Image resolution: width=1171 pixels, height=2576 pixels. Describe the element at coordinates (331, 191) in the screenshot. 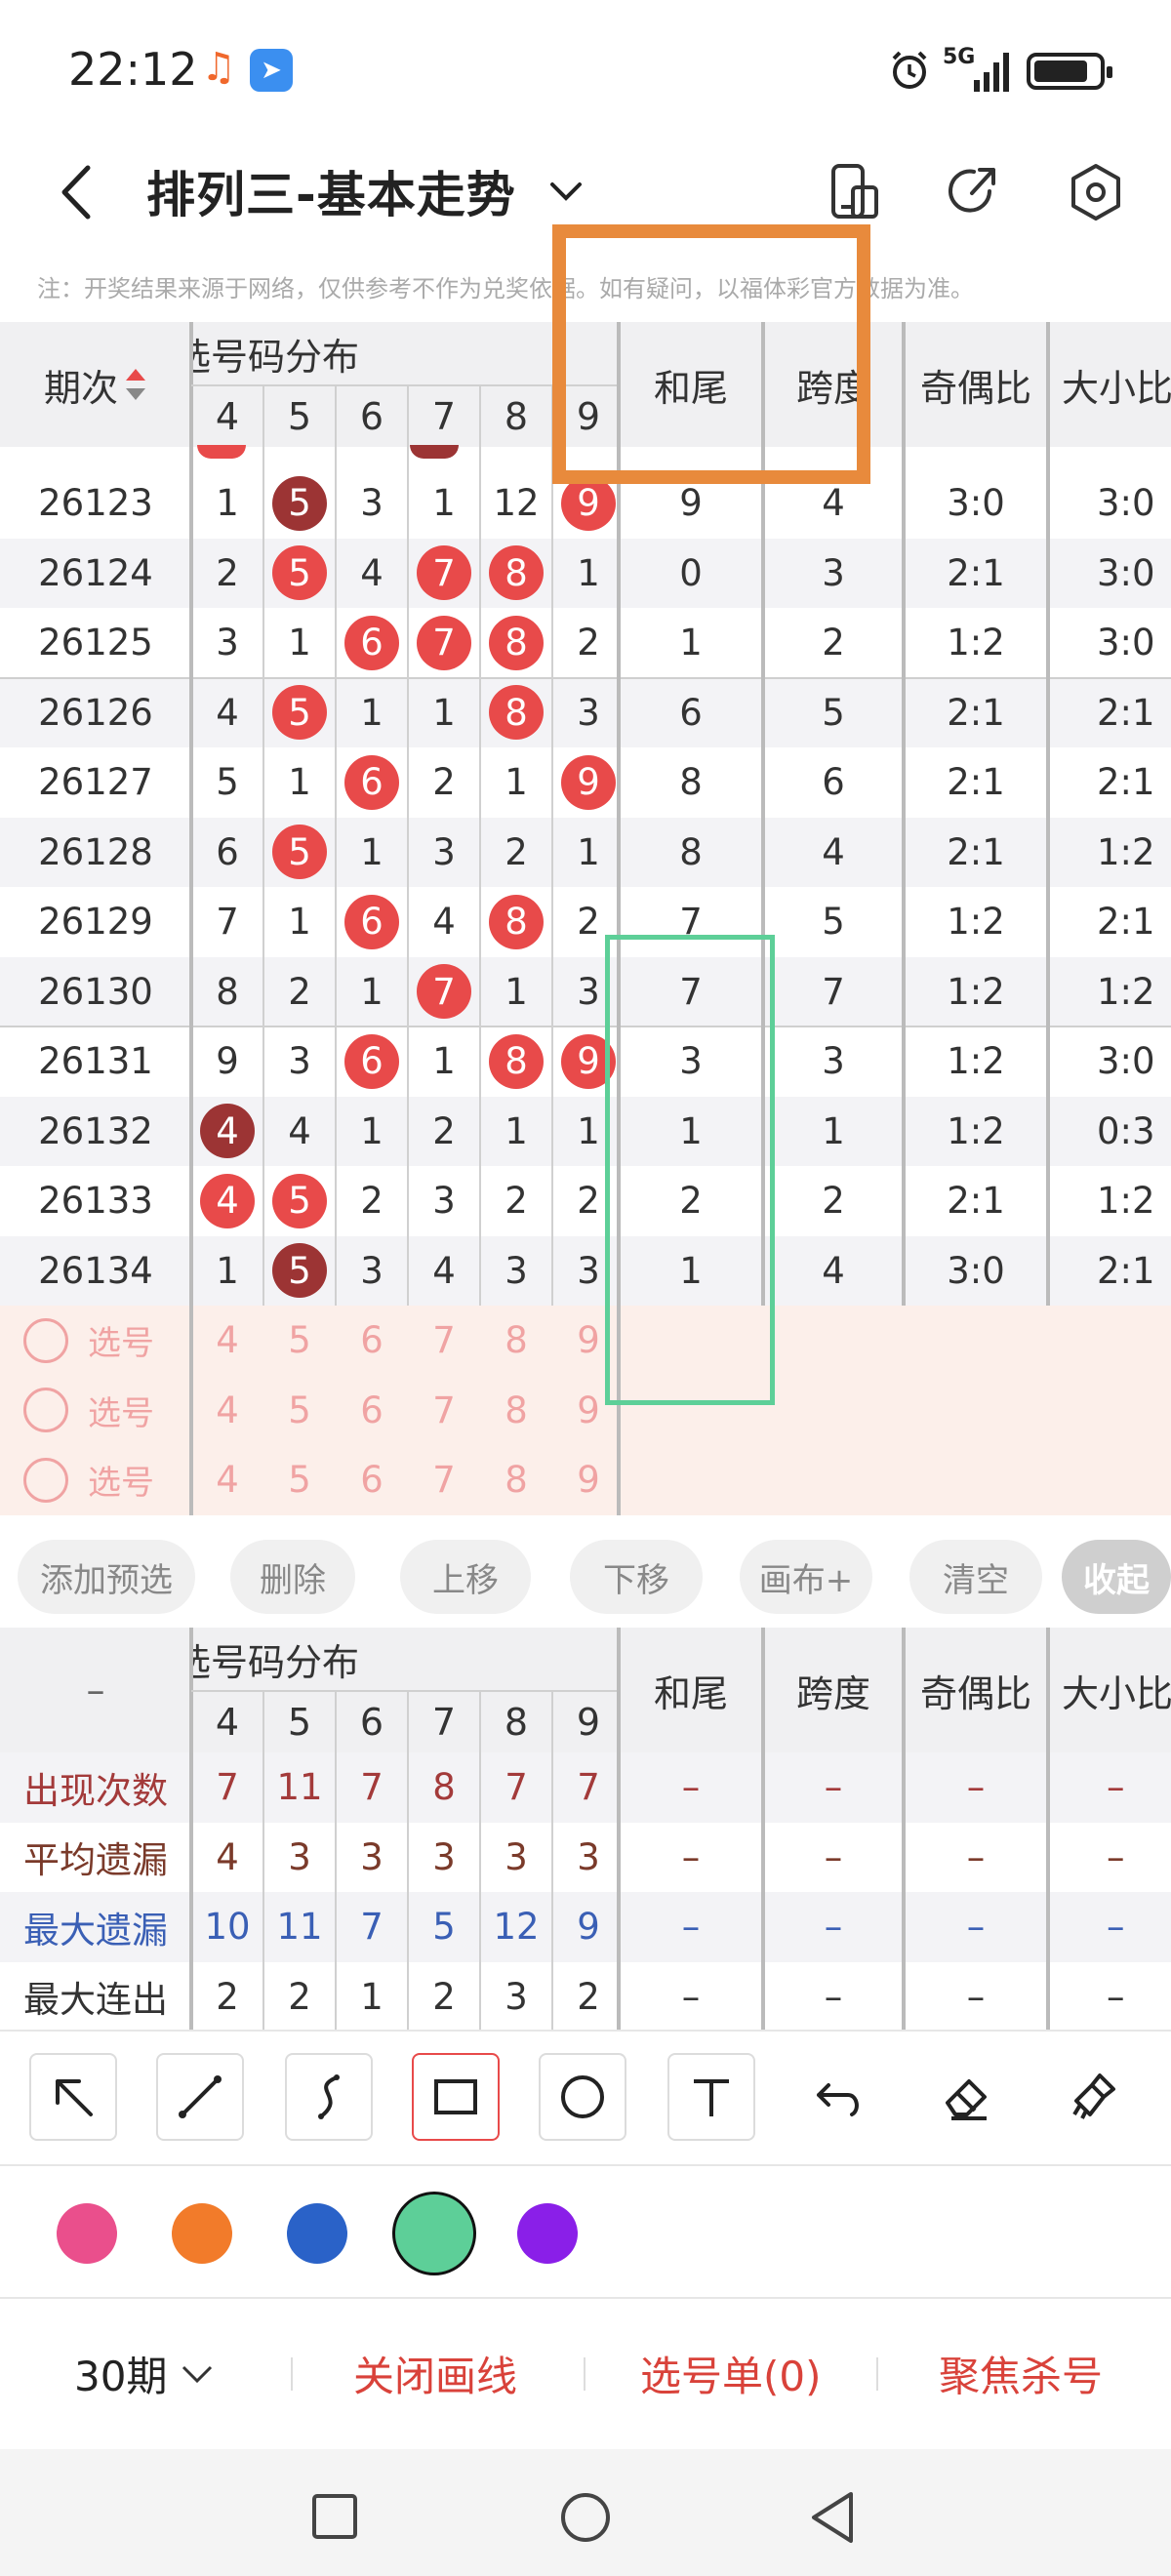

I see `page-title: 排列三-基本走势` at that location.